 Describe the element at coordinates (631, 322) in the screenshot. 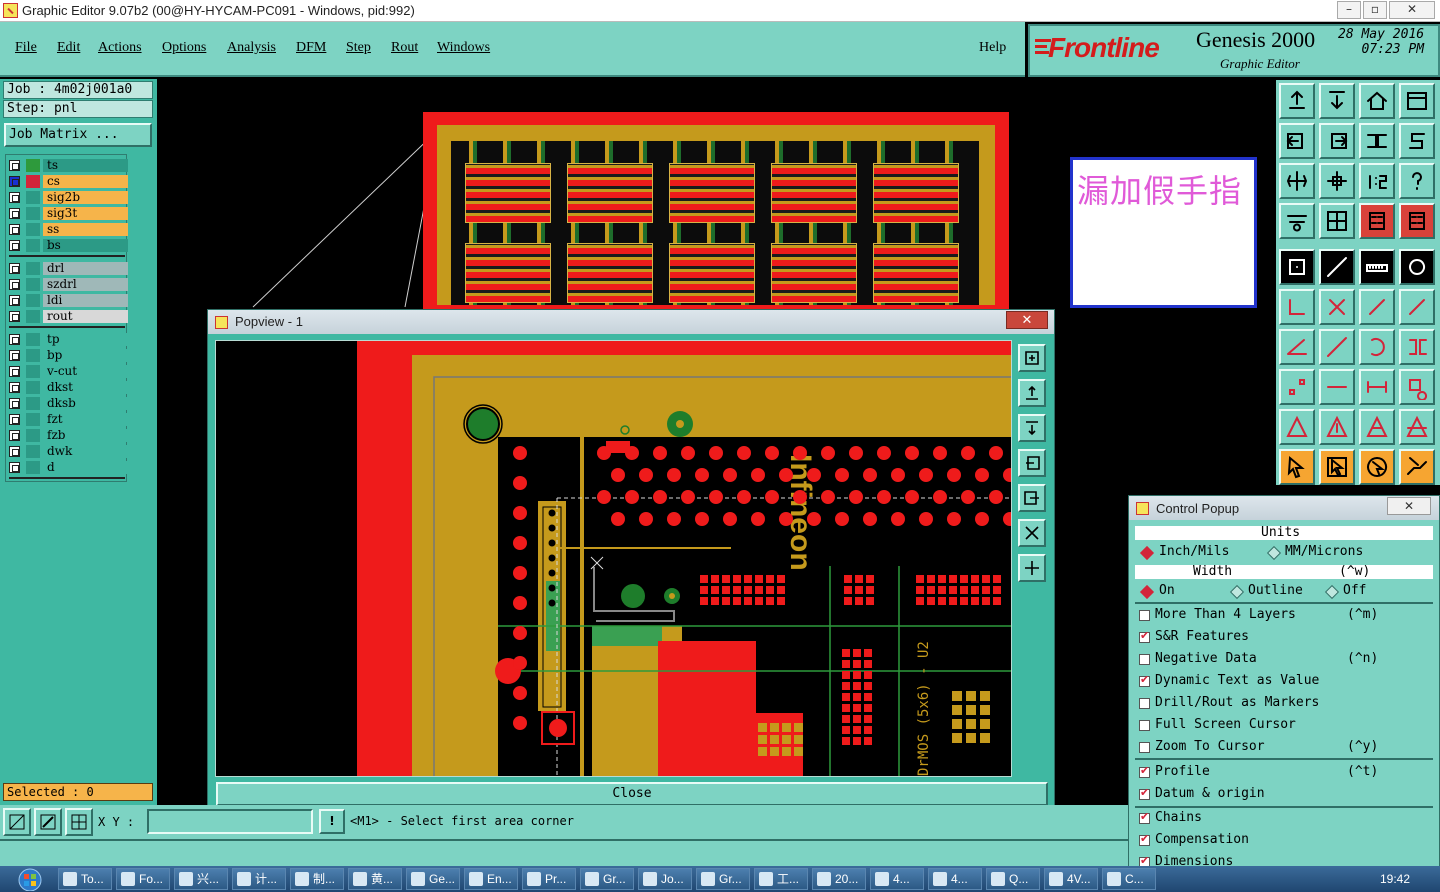

I see `popview-title-bar: Popview - 1 ✕` at that location.